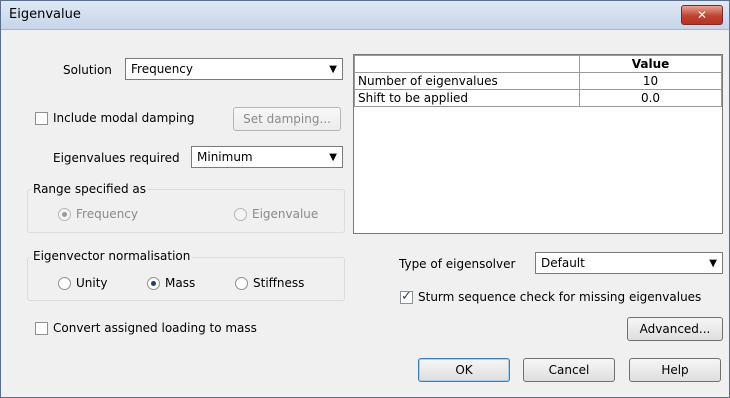 This screenshot has width=730, height=398. Describe the element at coordinates (467, 64) in the screenshot. I see `table-header-name` at that location.